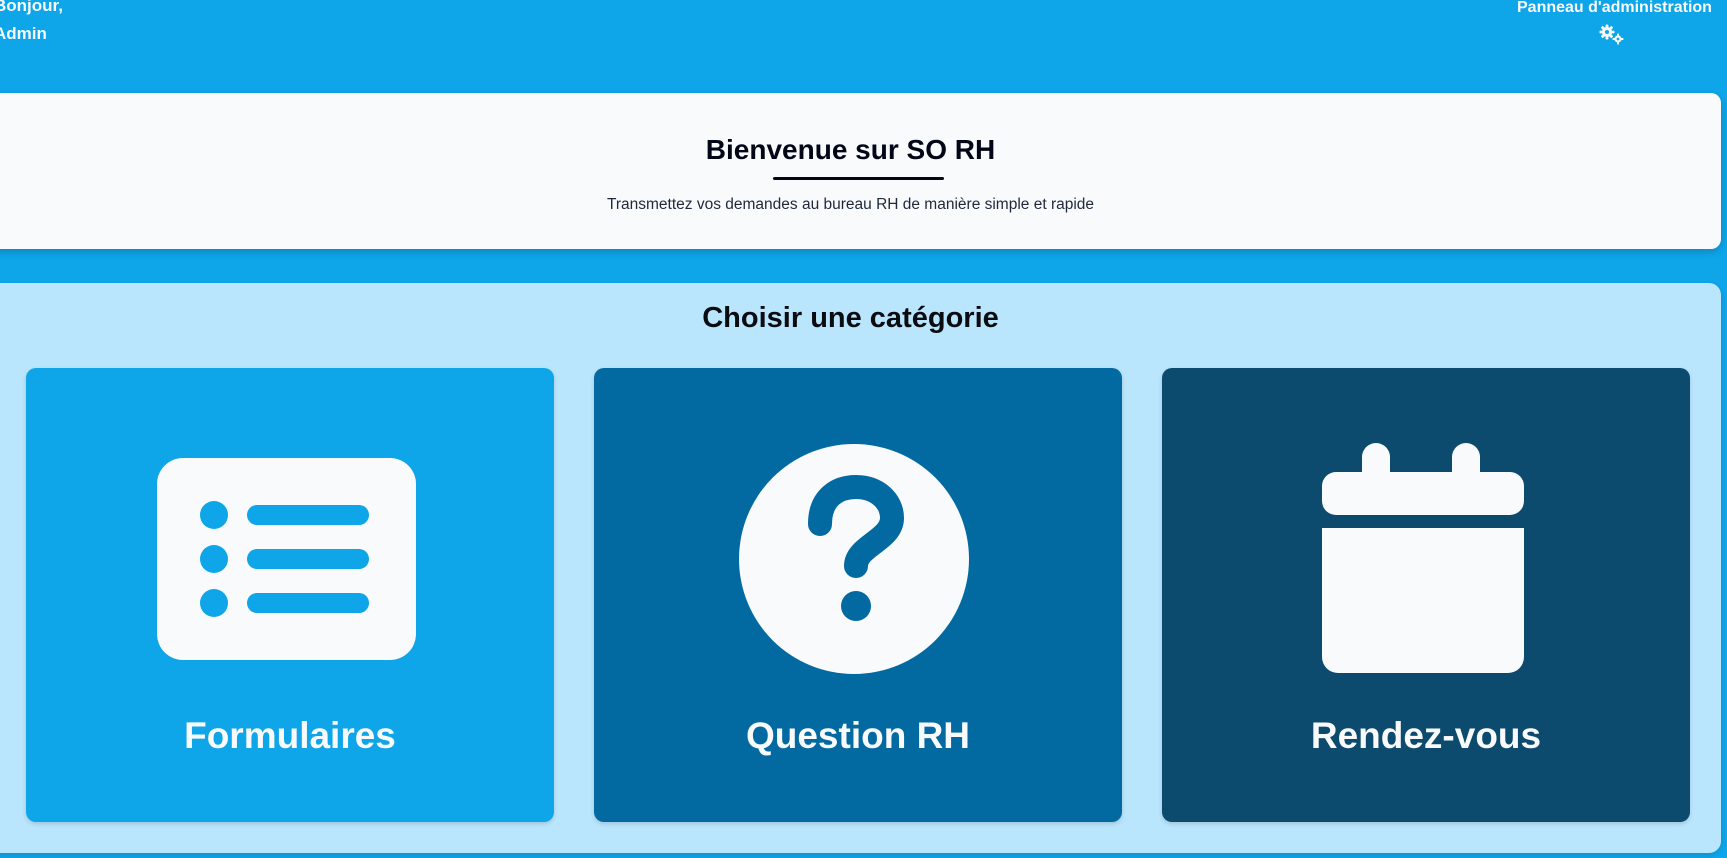 The width and height of the screenshot is (1727, 858). What do you see at coordinates (23, 33) in the screenshot?
I see `greeting-user-name: Admin` at bounding box center [23, 33].